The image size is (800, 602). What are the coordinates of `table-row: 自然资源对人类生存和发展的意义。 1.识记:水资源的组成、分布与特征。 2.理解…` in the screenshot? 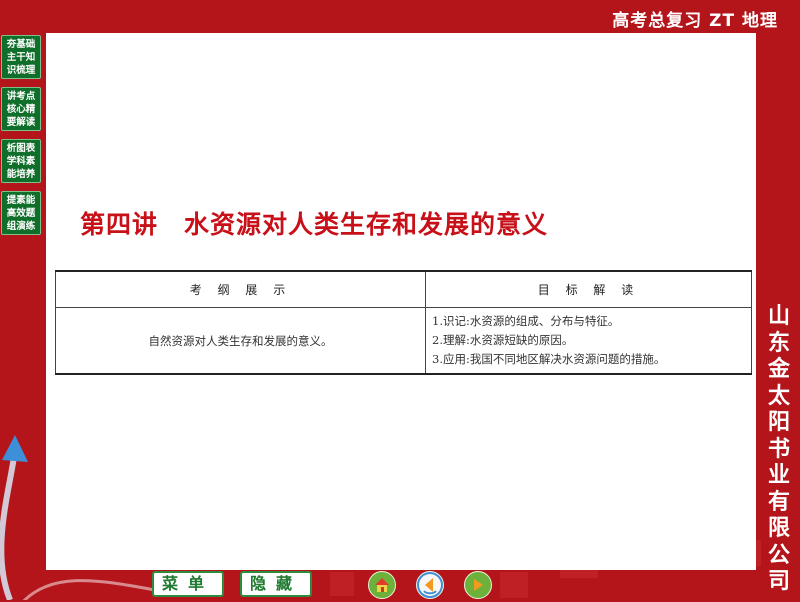 It's located at (403, 341).